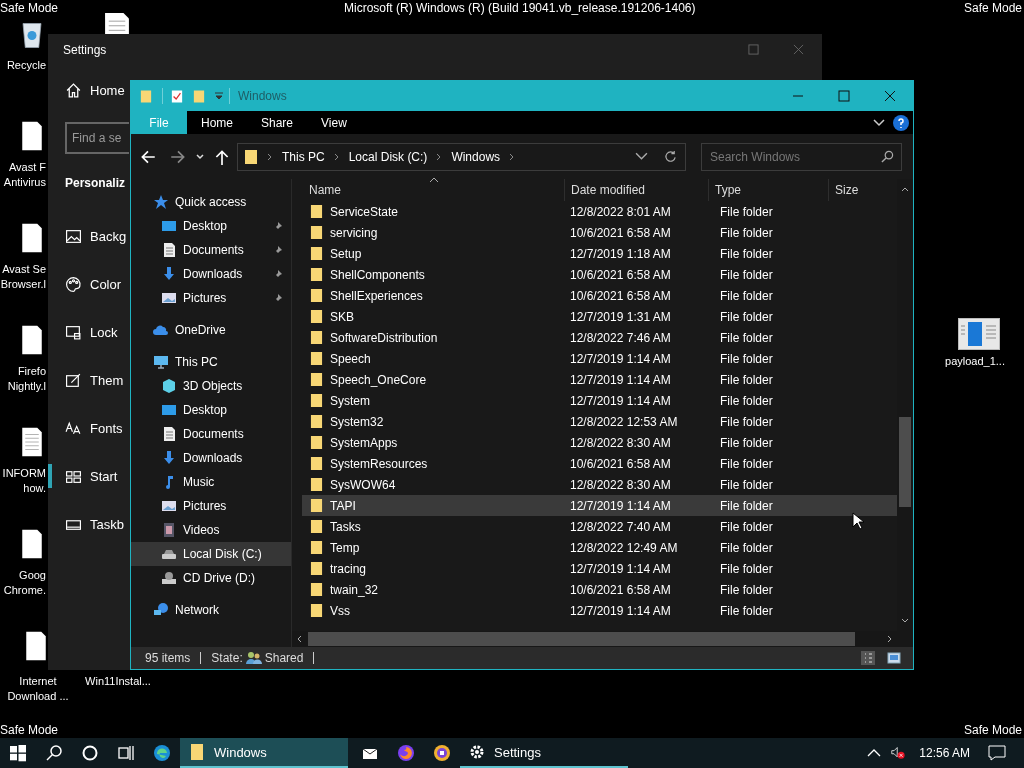 The width and height of the screenshot is (1024, 768). What do you see at coordinates (600, 253) in the screenshot?
I see `file-row: Setup 12/7/2019 1:18 AM File folder` at bounding box center [600, 253].